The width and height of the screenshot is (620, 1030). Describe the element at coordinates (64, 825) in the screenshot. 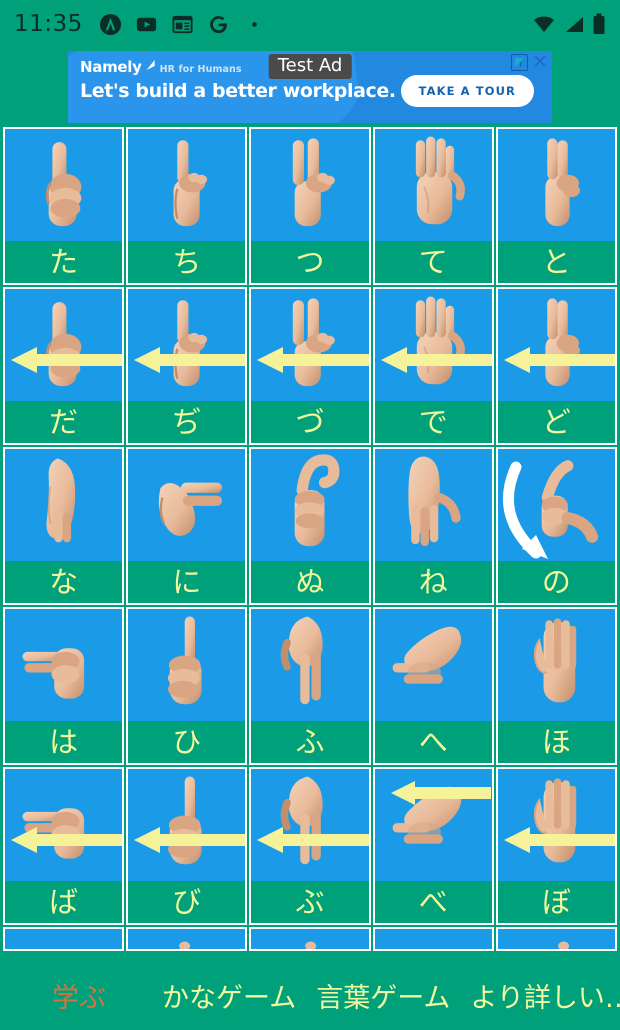

I see `two-fingers-forward-hand` at that location.